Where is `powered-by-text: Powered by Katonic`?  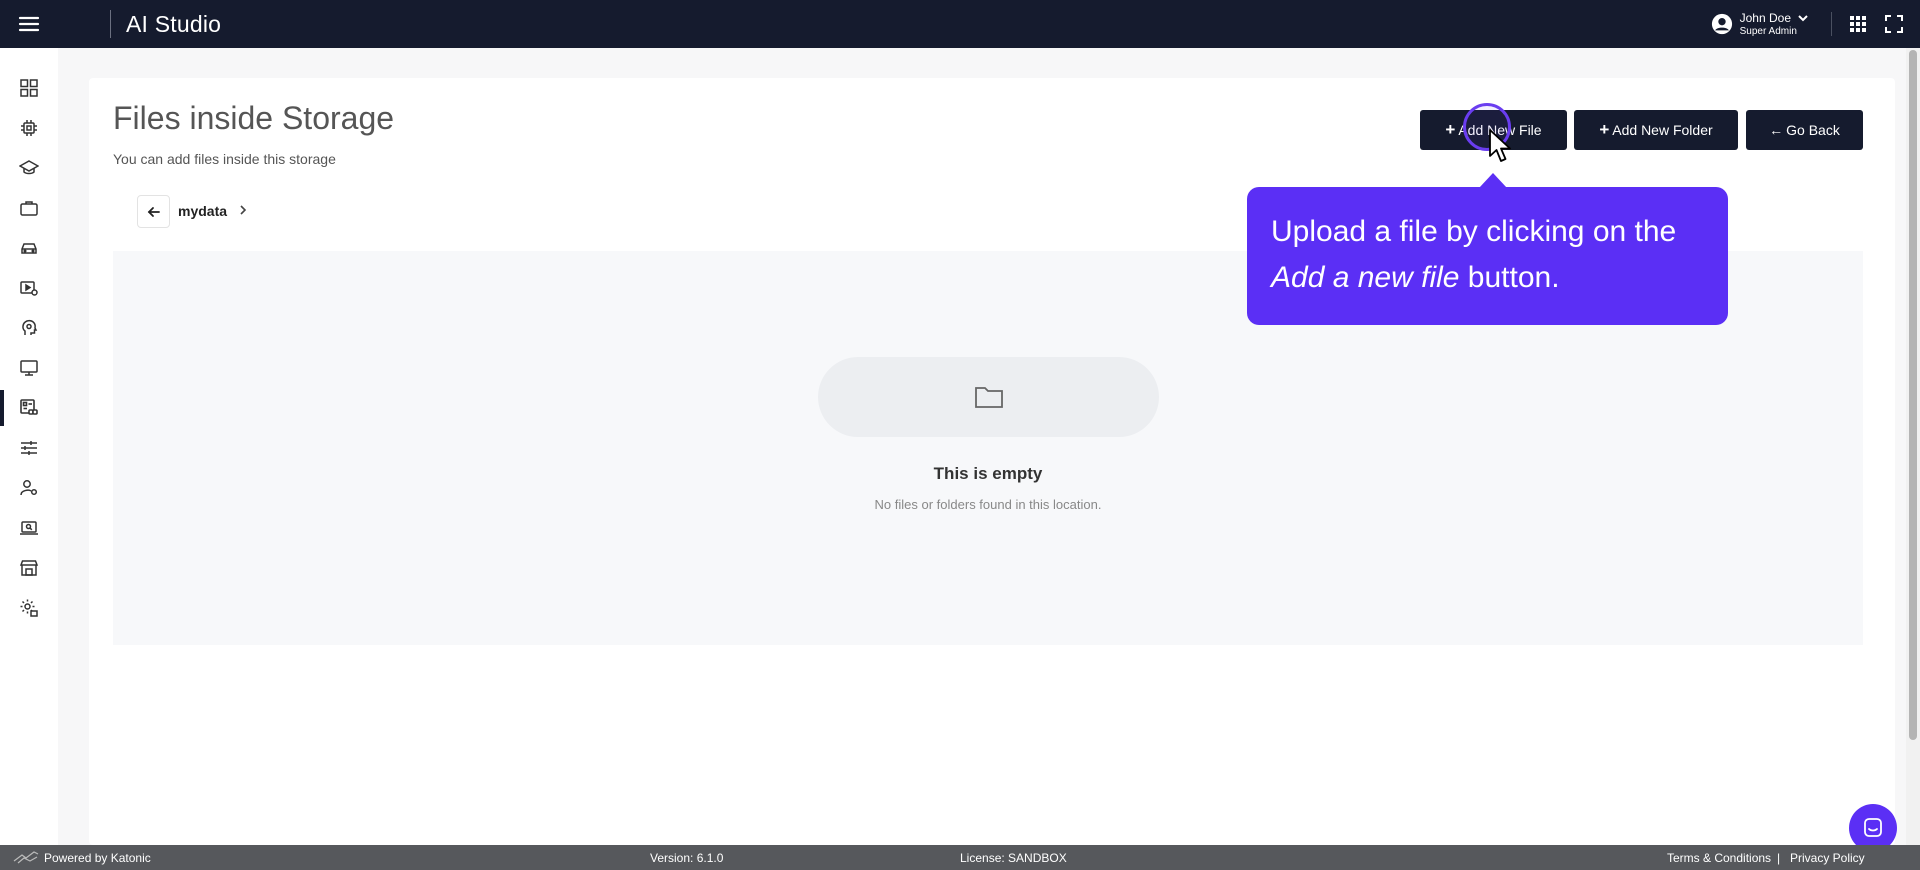 powered-by-text: Powered by Katonic is located at coordinates (97, 858).